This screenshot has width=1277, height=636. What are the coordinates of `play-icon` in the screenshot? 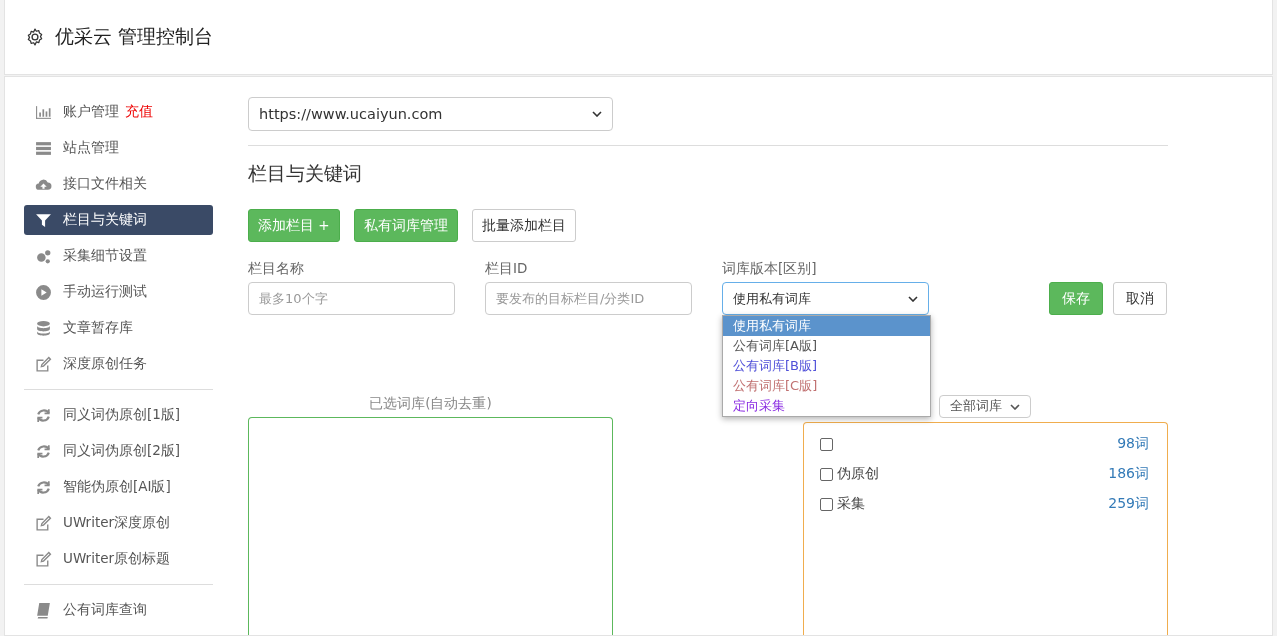 It's located at (43, 292).